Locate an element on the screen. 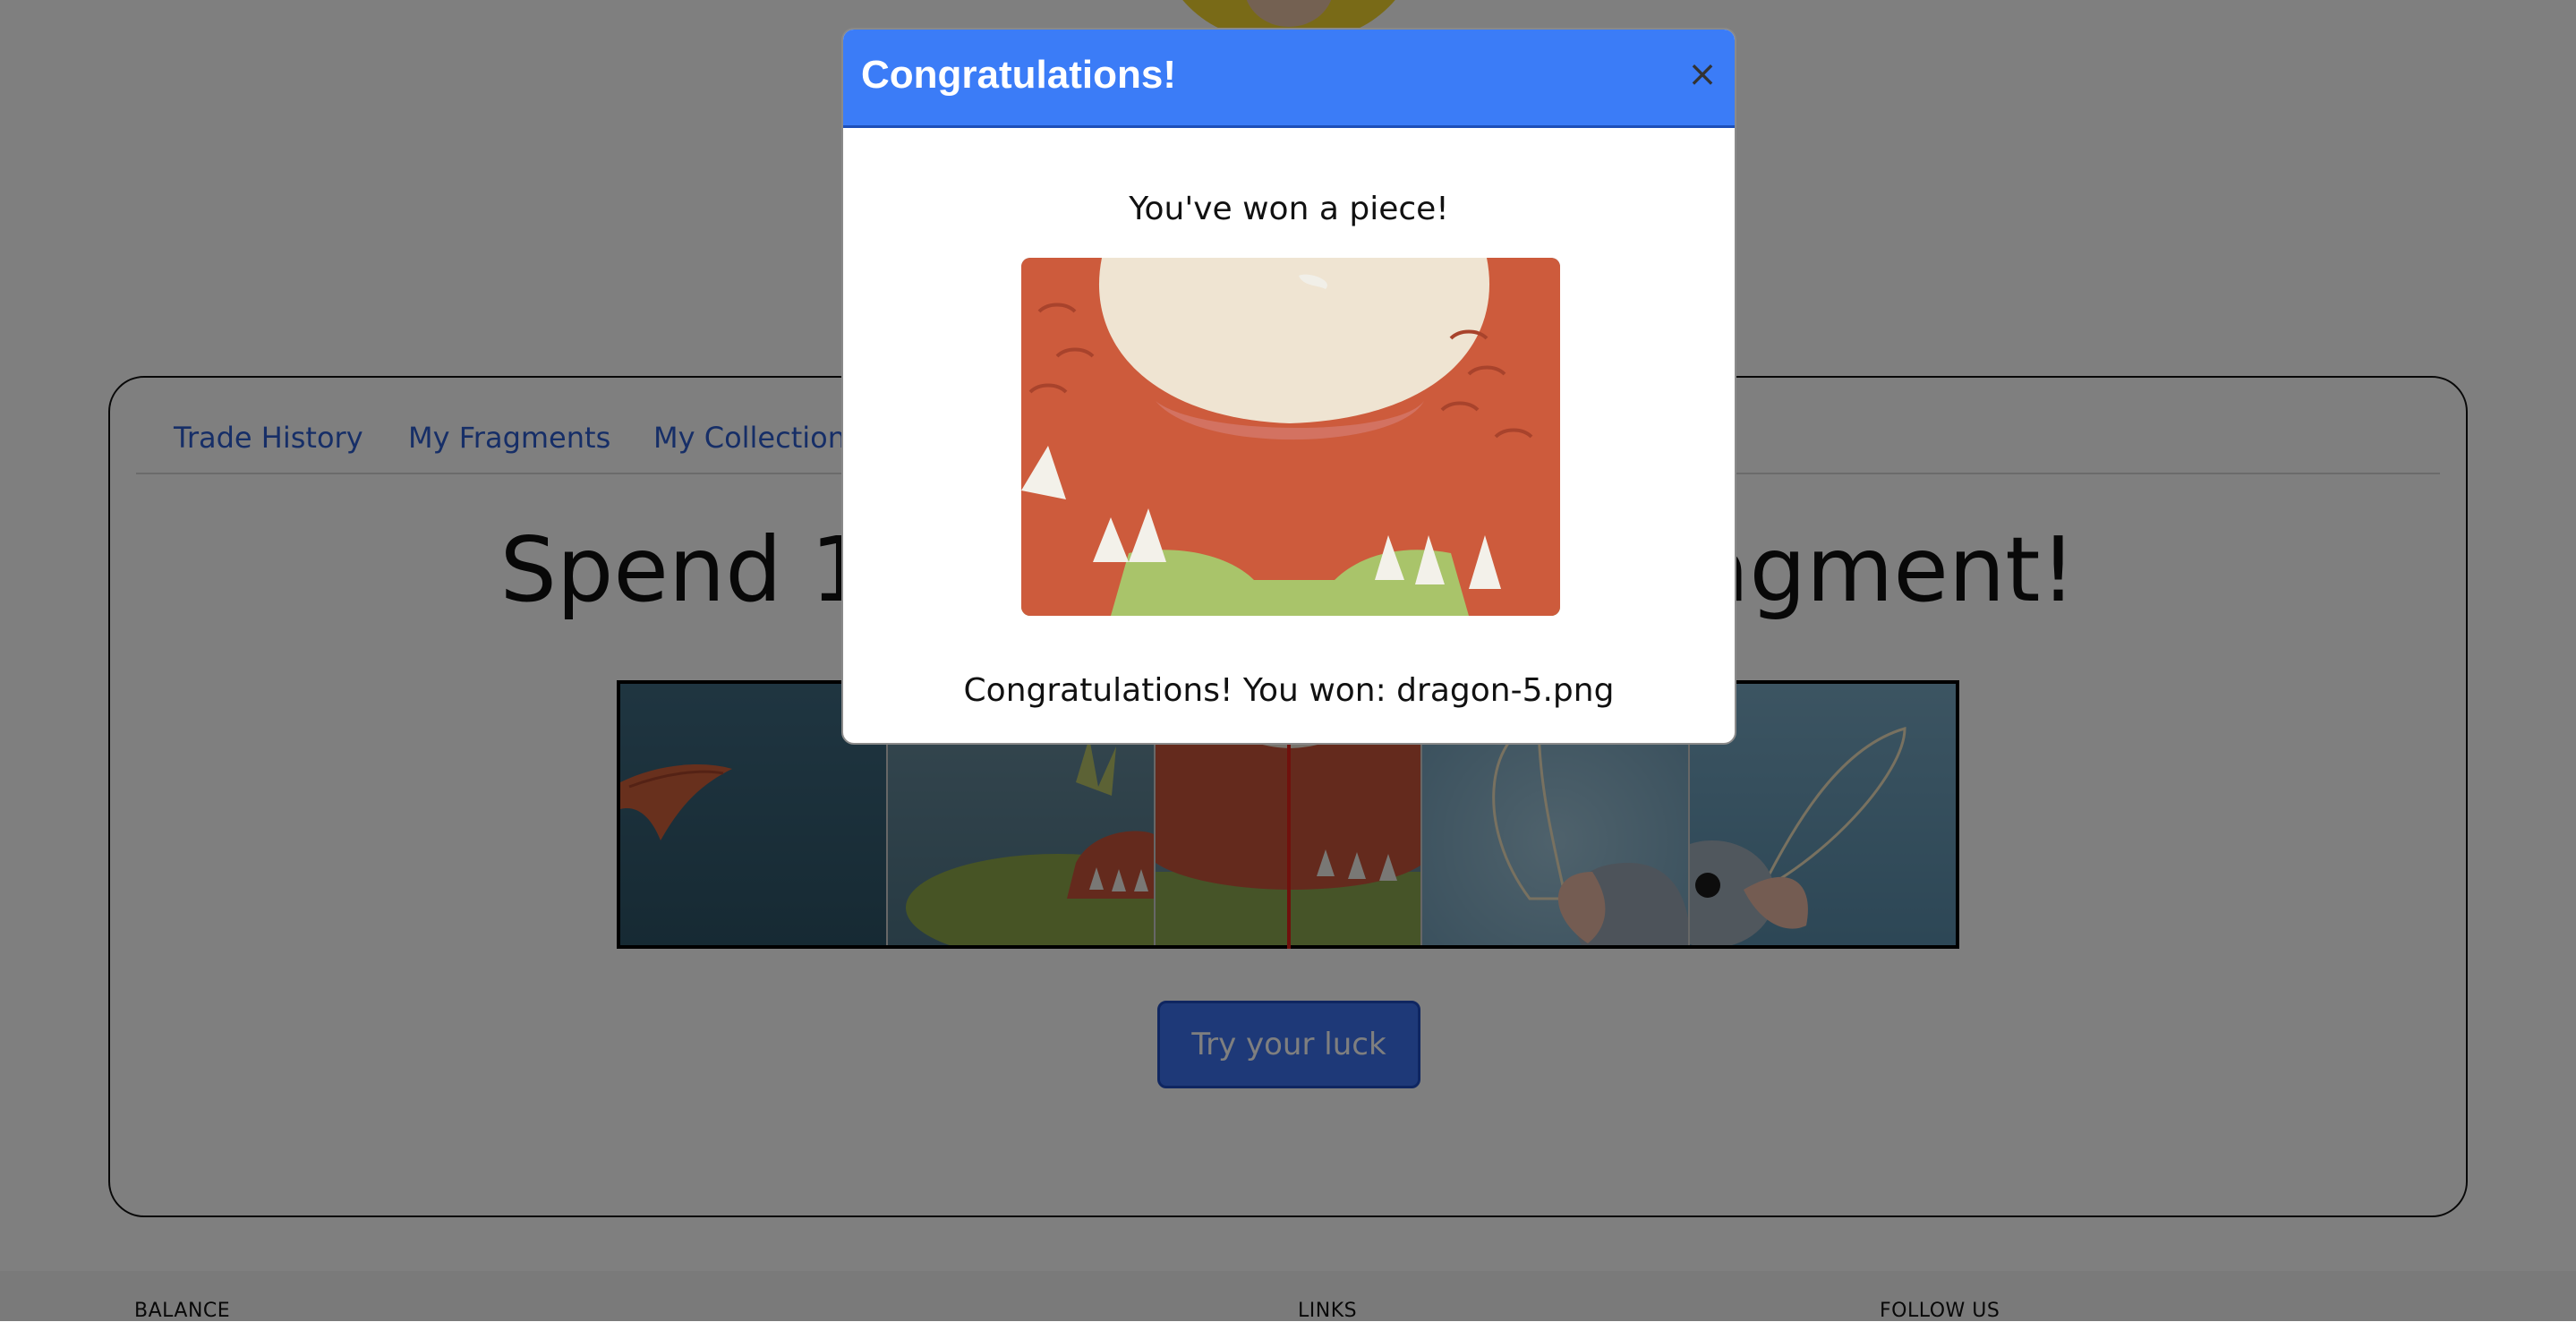 This screenshot has height=1322, width=2576. modal-result-message: Congratulations! You won: dragon-5.png is located at coordinates (1289, 691).